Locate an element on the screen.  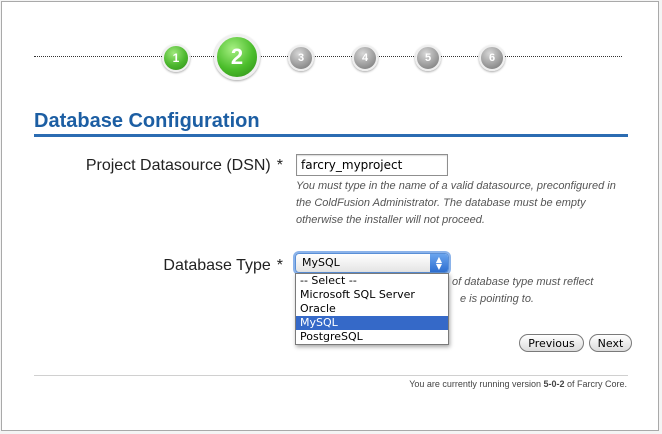
step-6-indicator: 6 is located at coordinates (492, 58).